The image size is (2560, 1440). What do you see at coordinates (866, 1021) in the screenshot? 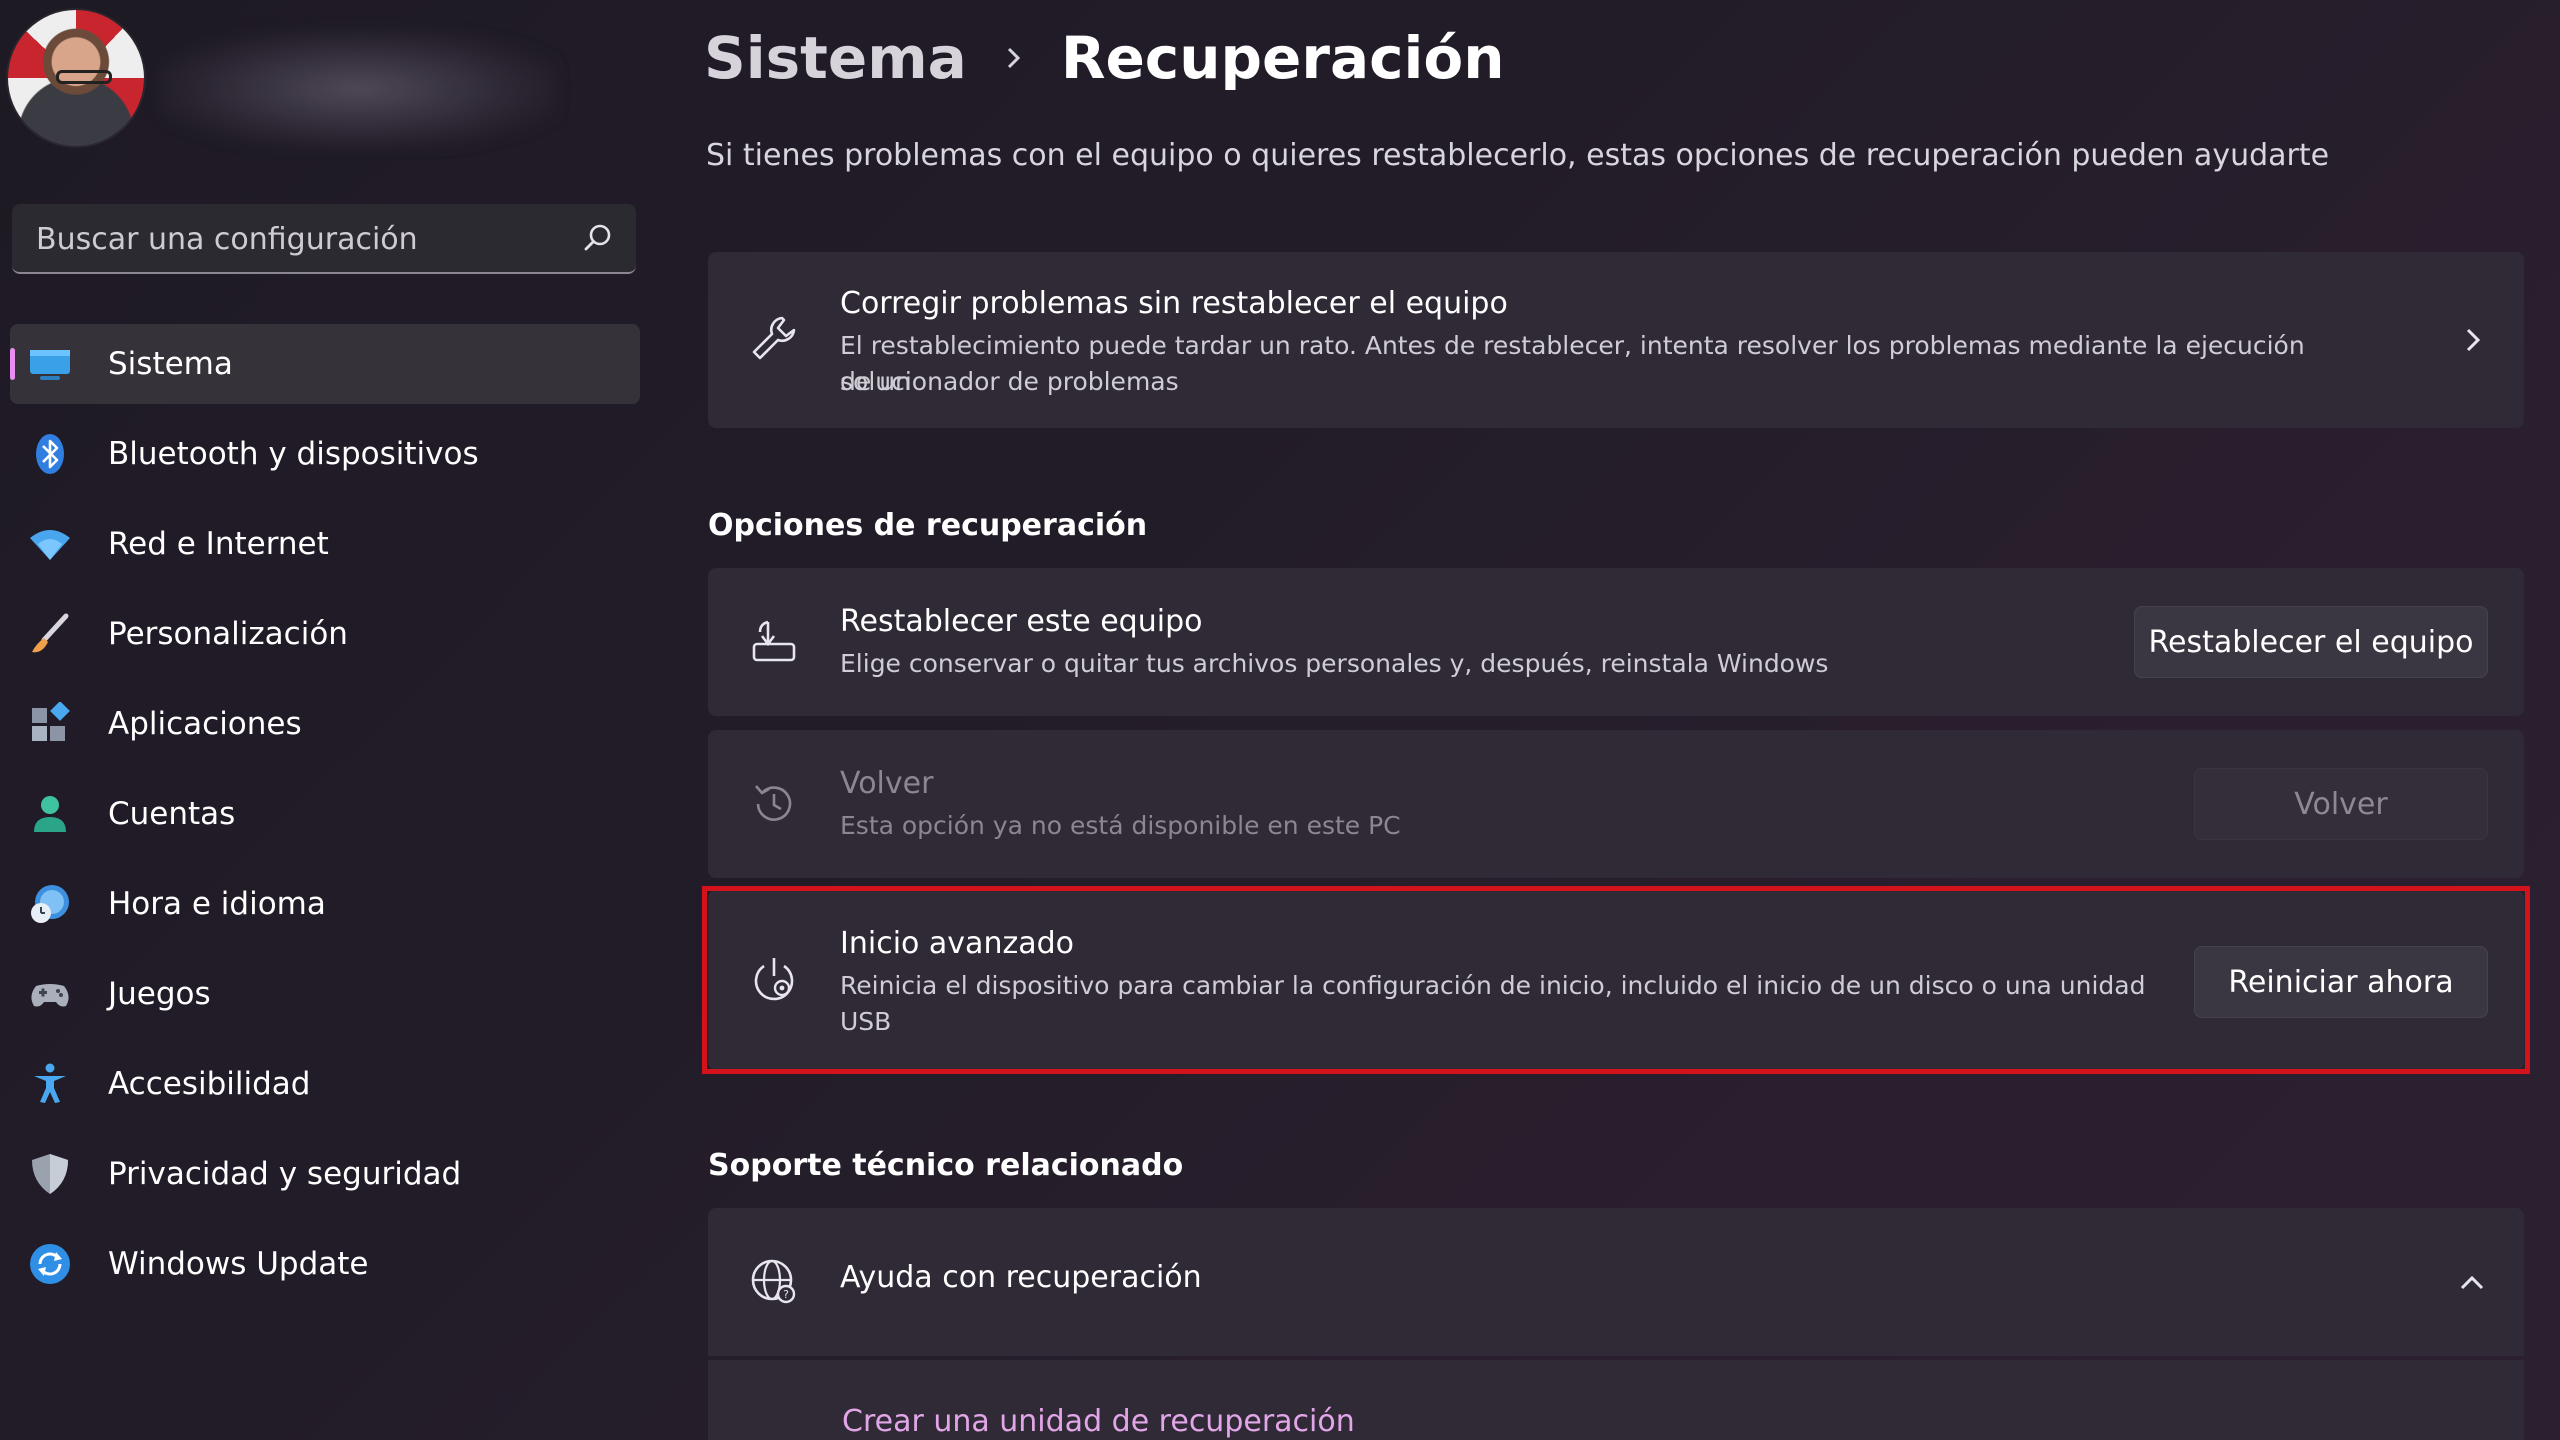
I see `advanced-startup-desc-2: USB` at bounding box center [866, 1021].